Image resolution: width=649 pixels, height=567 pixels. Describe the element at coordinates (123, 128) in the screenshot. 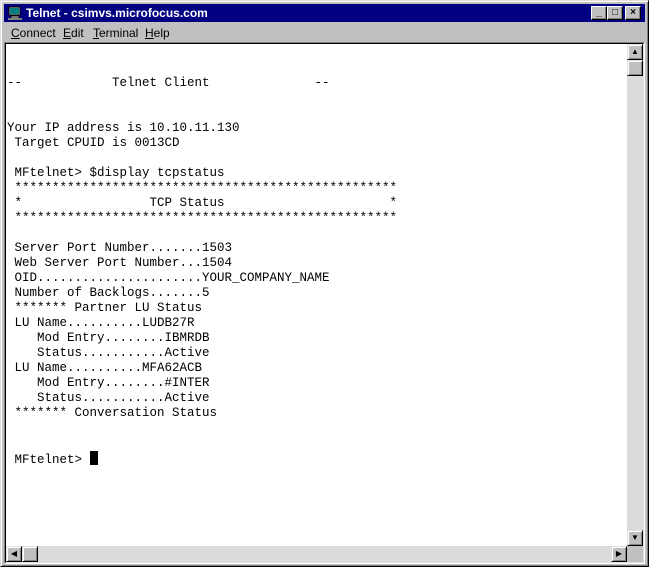

I see `terminal-line: Your IP address is 10.10.11.130` at that location.